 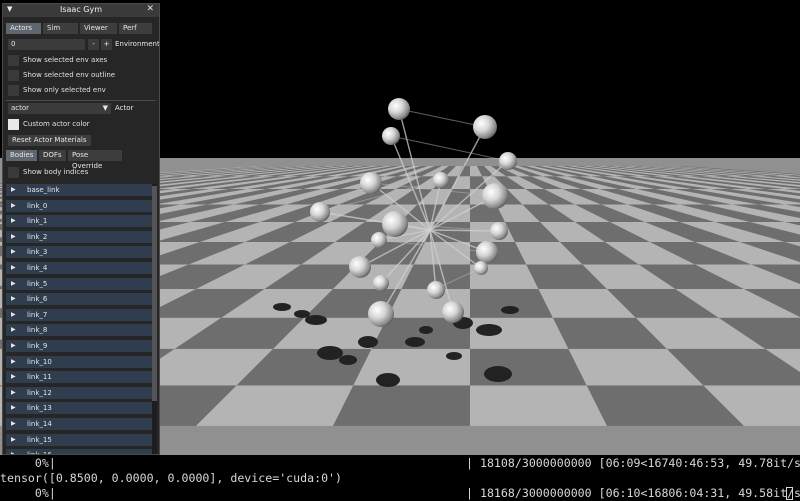 What do you see at coordinates (79, 236) in the screenshot?
I see `body-item-link-2: ▶ link_2` at bounding box center [79, 236].